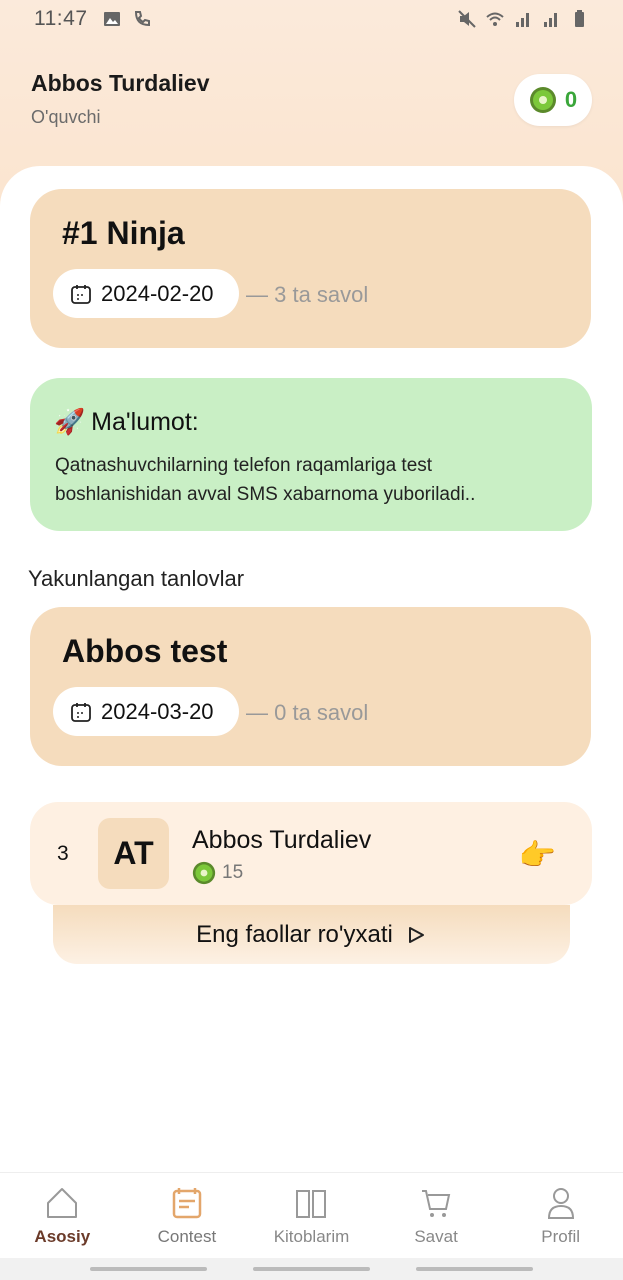 This screenshot has height=1280, width=623. I want to click on leaderboard-row: 3 AT Abbos Turdaliev 15 👉, so click(311, 853).